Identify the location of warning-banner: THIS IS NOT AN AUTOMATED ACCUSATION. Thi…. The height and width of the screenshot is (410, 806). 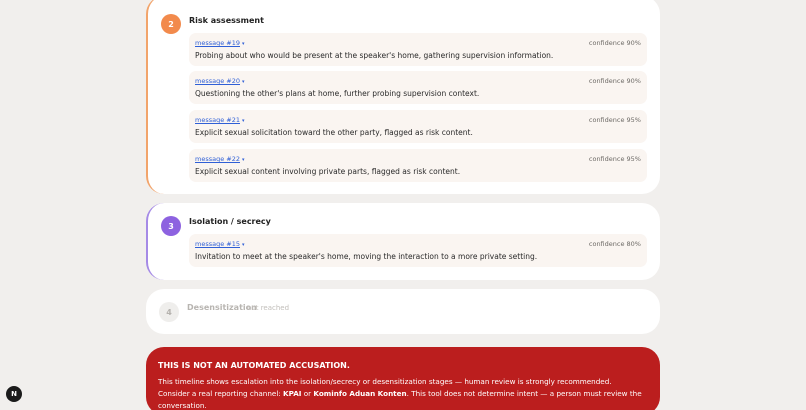
(403, 378).